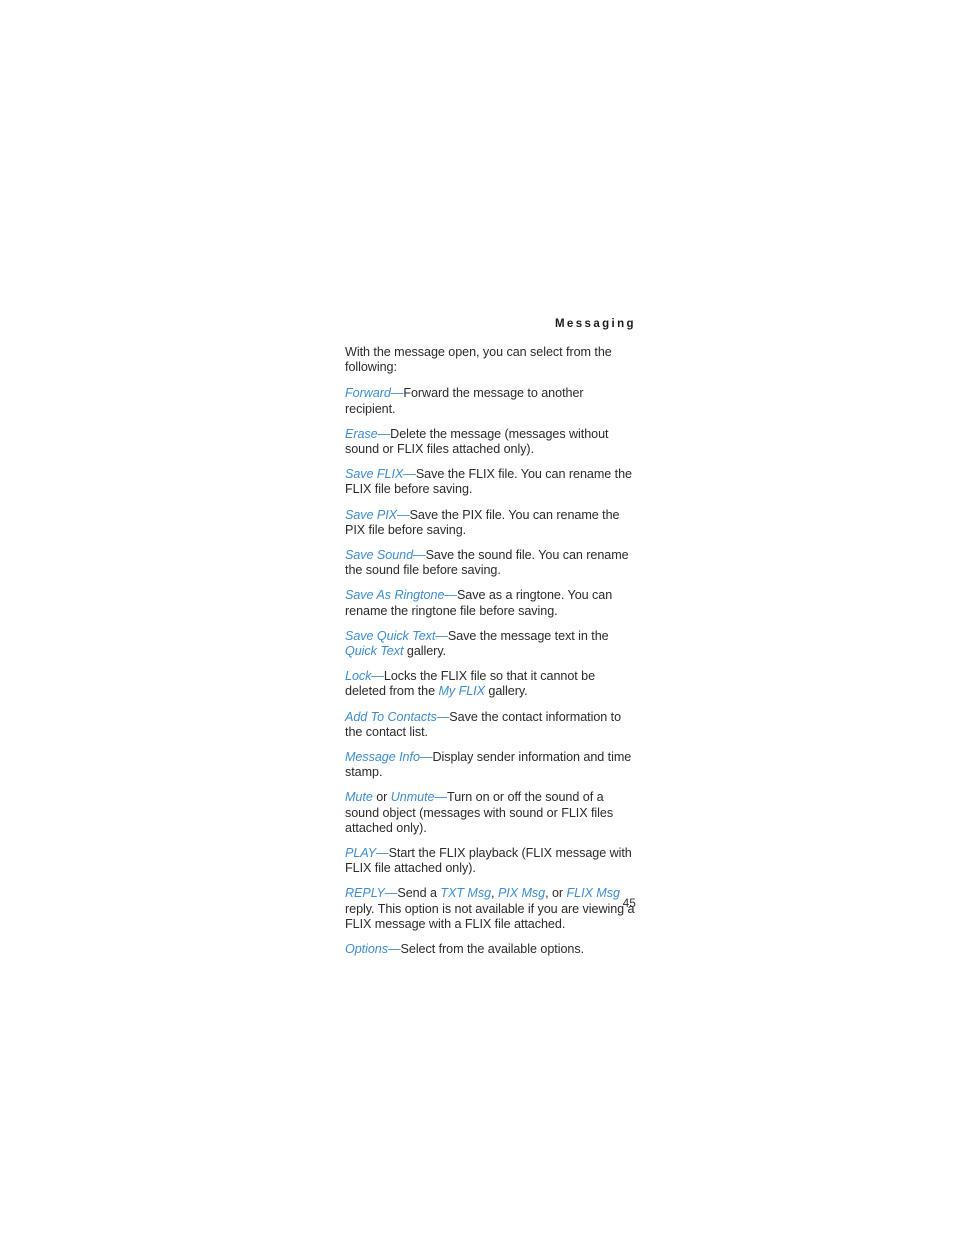 This screenshot has height=1235, width=954. I want to click on term-label: Mute, so click(359, 797).